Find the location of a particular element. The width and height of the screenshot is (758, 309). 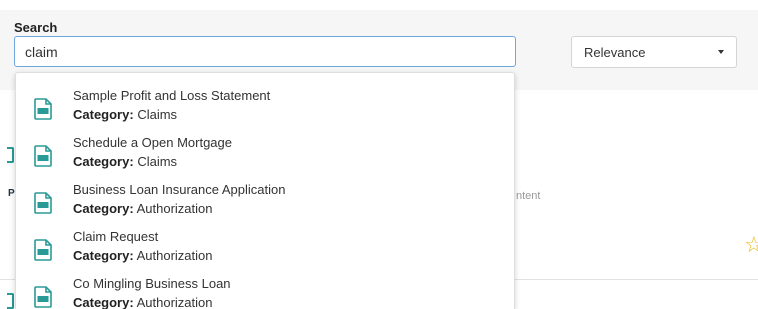

search-label: Search is located at coordinates (36, 27).